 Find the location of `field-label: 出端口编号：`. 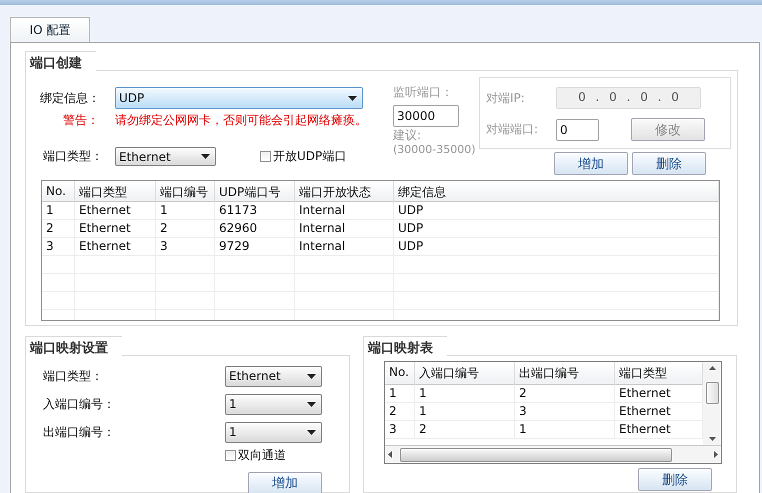

field-label: 出端口编号： is located at coordinates (79, 432).